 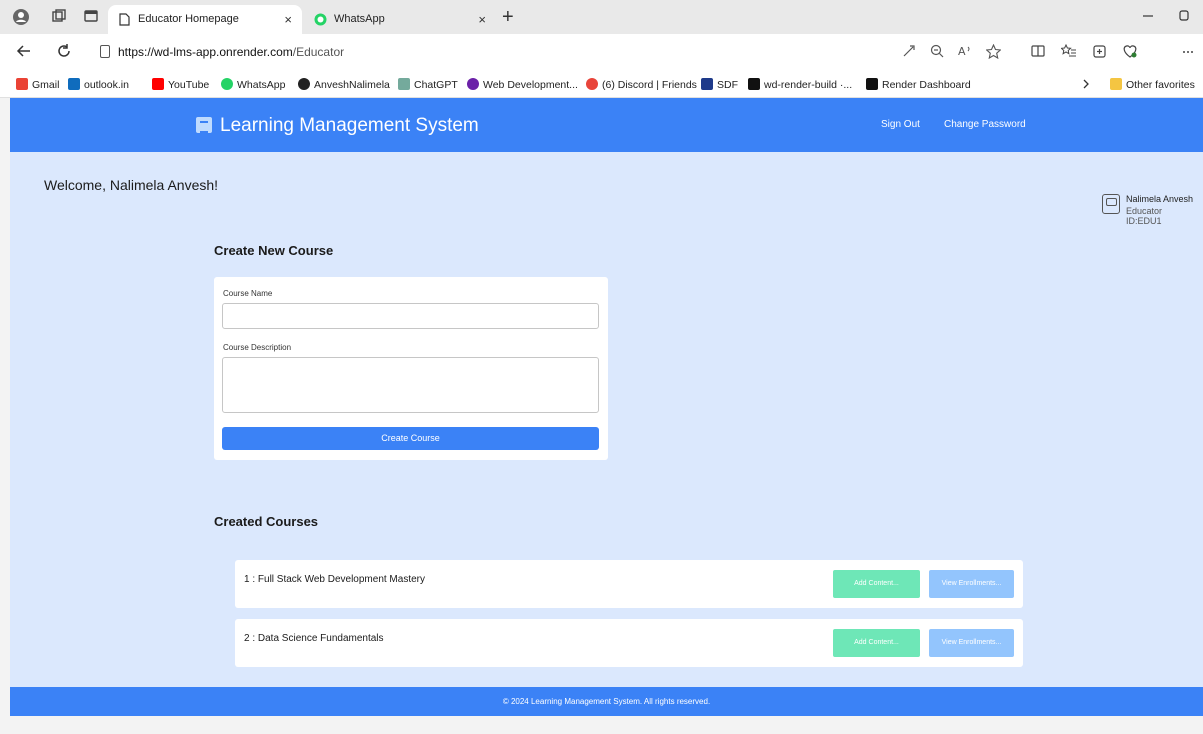 I want to click on course-description-label: Course Description, so click(x=257, y=347).